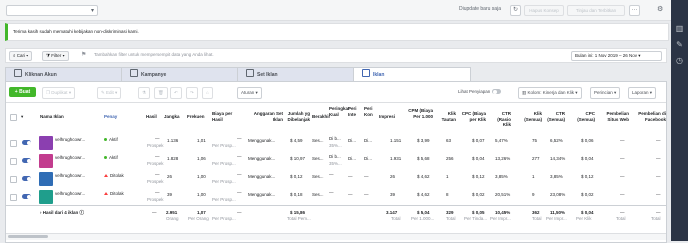 The width and height of the screenshot is (688, 243). I want to click on tab-campaigns: Kampanye, so click(180, 74).